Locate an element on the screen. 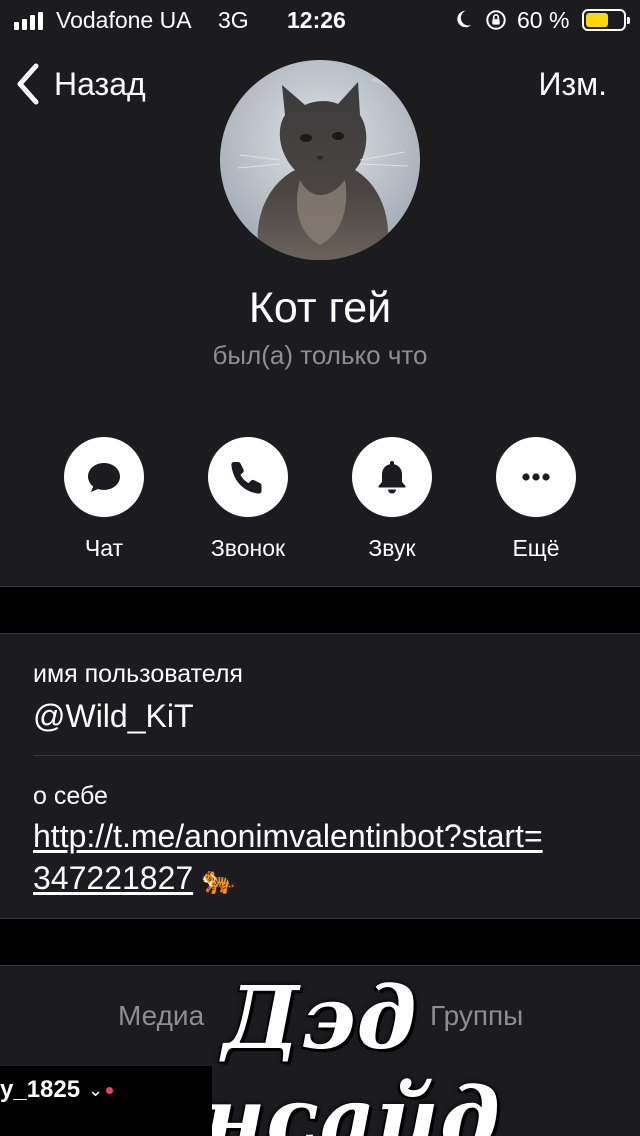 The width and height of the screenshot is (640, 1136). phone-icon is located at coordinates (246, 478).